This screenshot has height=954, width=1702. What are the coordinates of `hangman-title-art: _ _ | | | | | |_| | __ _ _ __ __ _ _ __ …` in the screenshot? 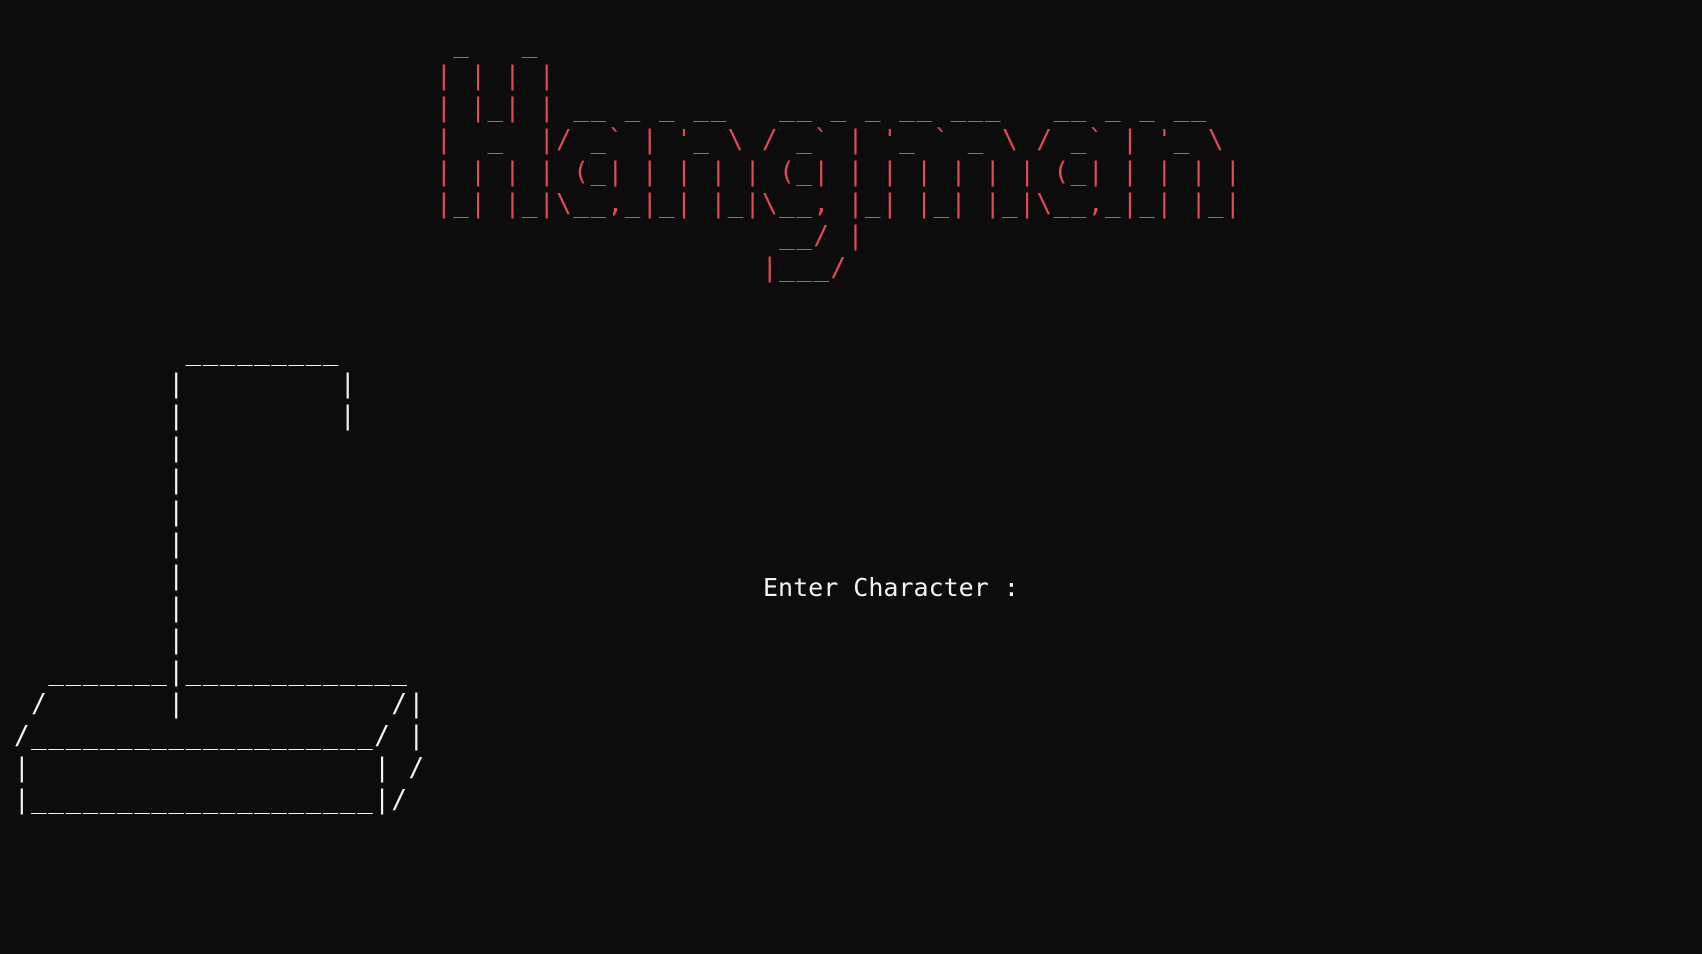 It's located at (839, 156).